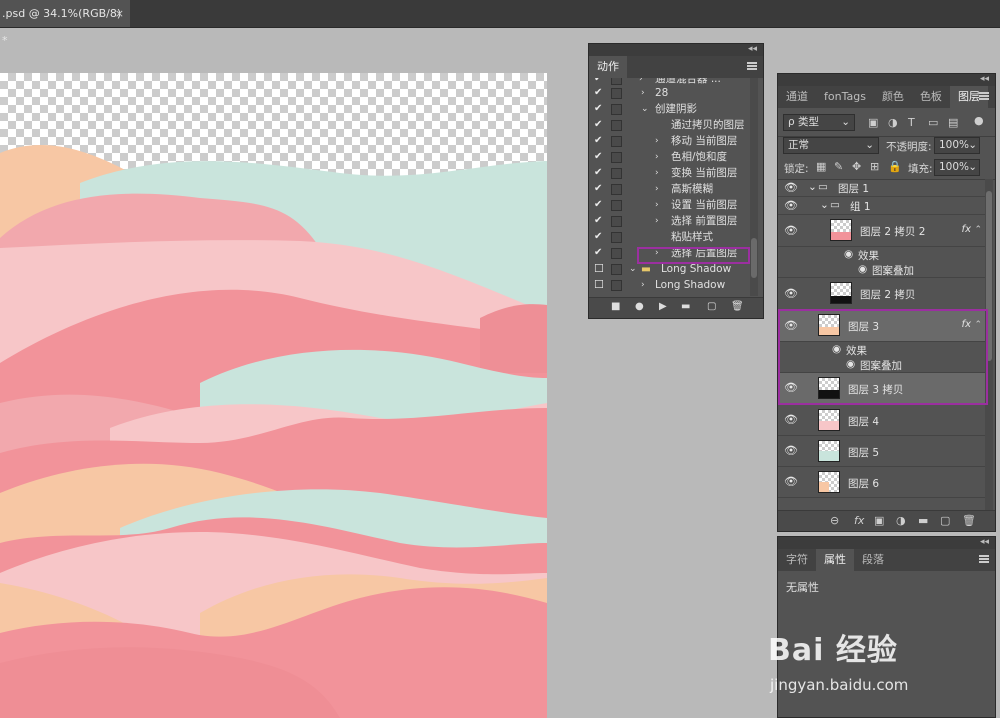 Image resolution: width=1000 pixels, height=718 pixels. I want to click on lock-all-icon: 🔒, so click(895, 166).